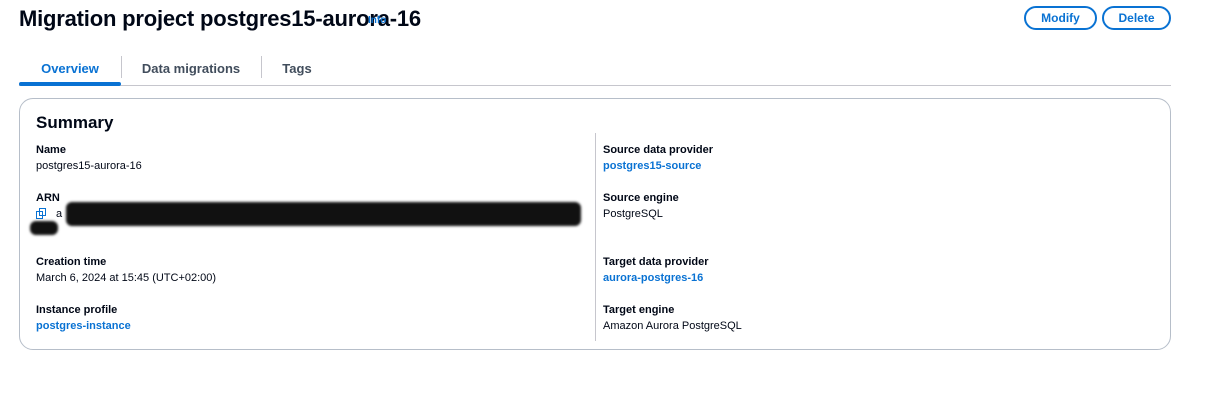 This screenshot has height=410, width=1213. Describe the element at coordinates (377, 20) in the screenshot. I see `info-link: Info` at that location.